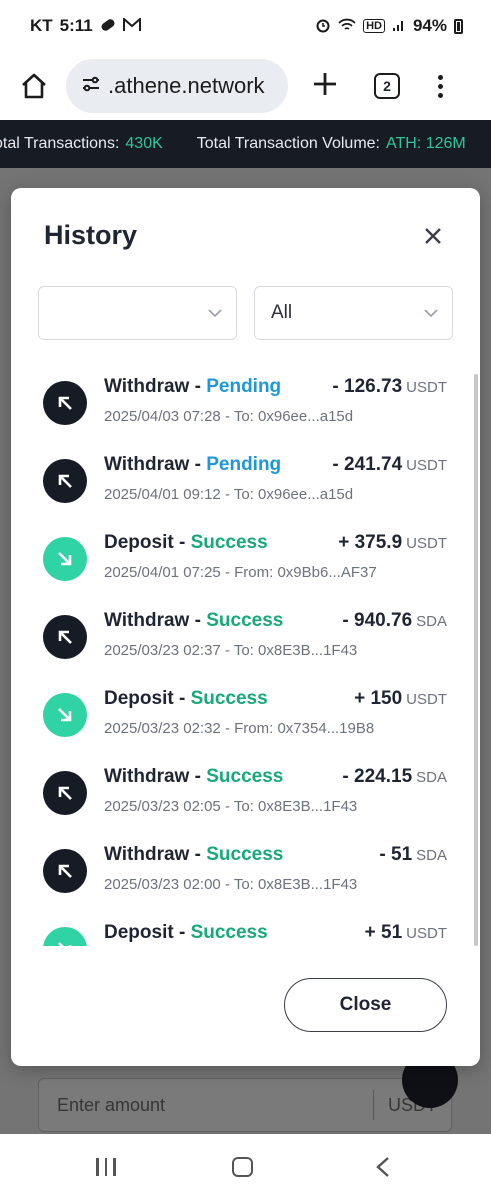  Describe the element at coordinates (429, 25) in the screenshot. I see `battery-percent: 94%` at that location.